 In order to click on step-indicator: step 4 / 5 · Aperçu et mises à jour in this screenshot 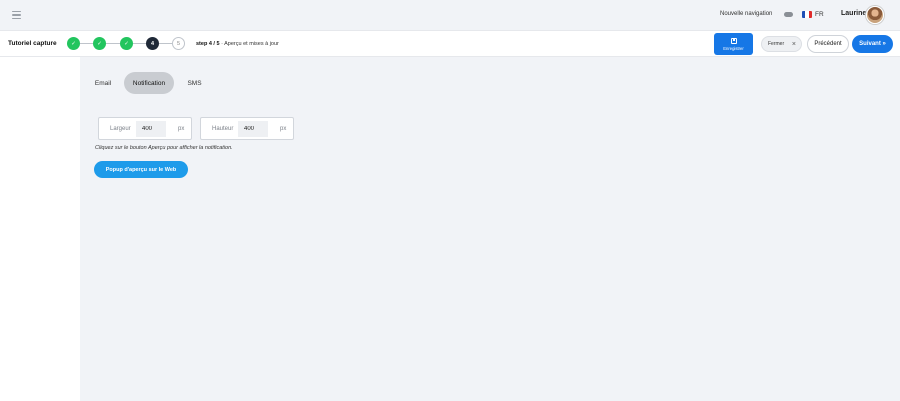, I will do `click(237, 44)`.